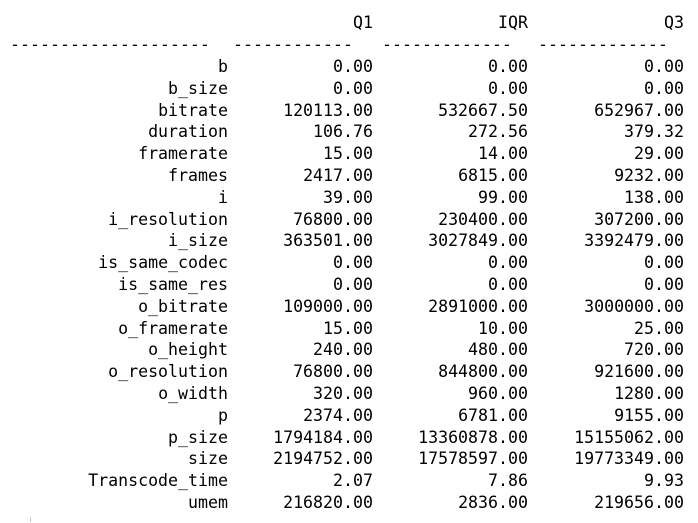  Describe the element at coordinates (649, 415) in the screenshot. I see `row-q3: 9155.00` at that location.